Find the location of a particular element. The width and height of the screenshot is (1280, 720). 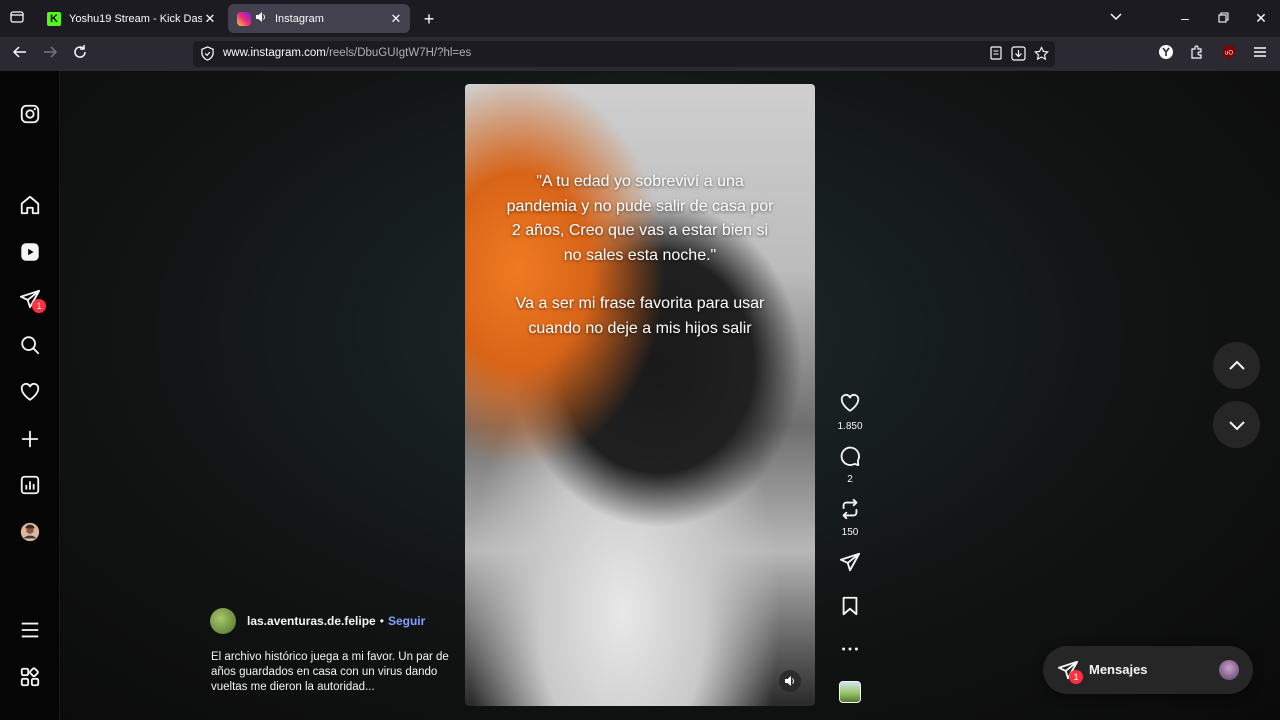

author-username: las.aventuras.de.felipe is located at coordinates (311, 621).